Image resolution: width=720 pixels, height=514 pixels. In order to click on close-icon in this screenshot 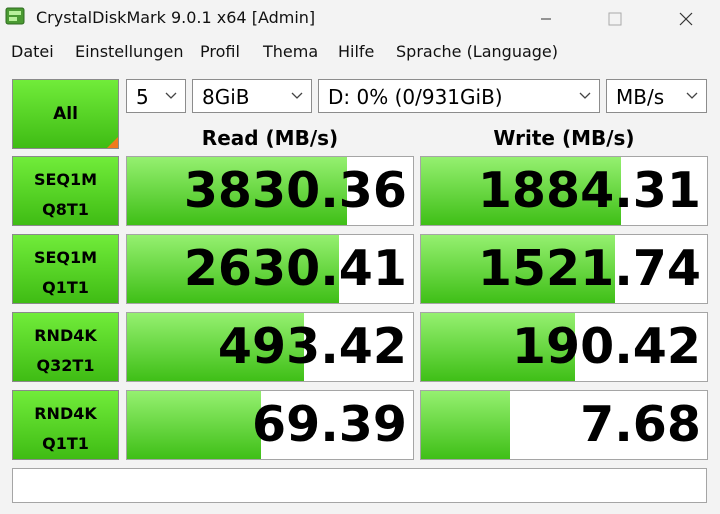, I will do `click(686, 18)`.